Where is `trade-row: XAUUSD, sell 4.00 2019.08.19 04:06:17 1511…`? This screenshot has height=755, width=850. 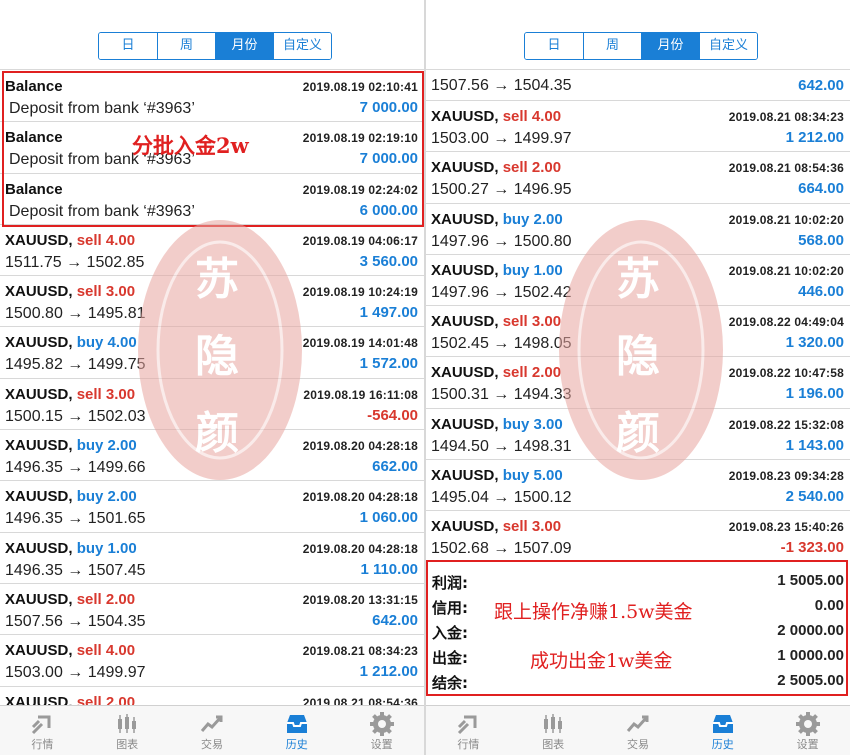
trade-row: XAUUSD, sell 4.00 2019.08.19 04:06:17 1511… is located at coordinates (212, 250).